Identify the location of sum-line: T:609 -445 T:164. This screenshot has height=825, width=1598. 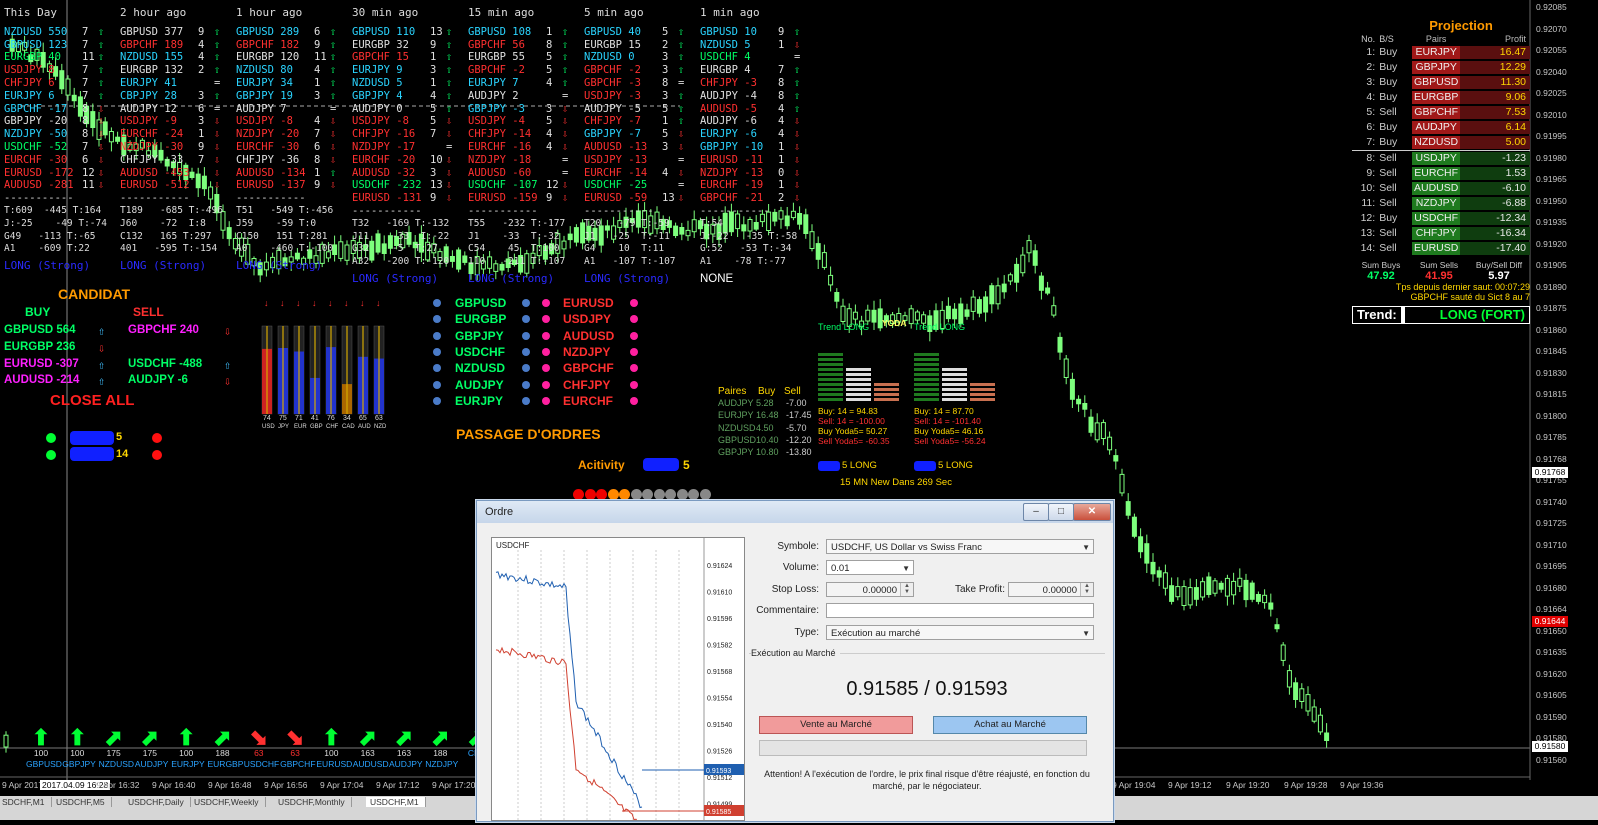
(53, 210).